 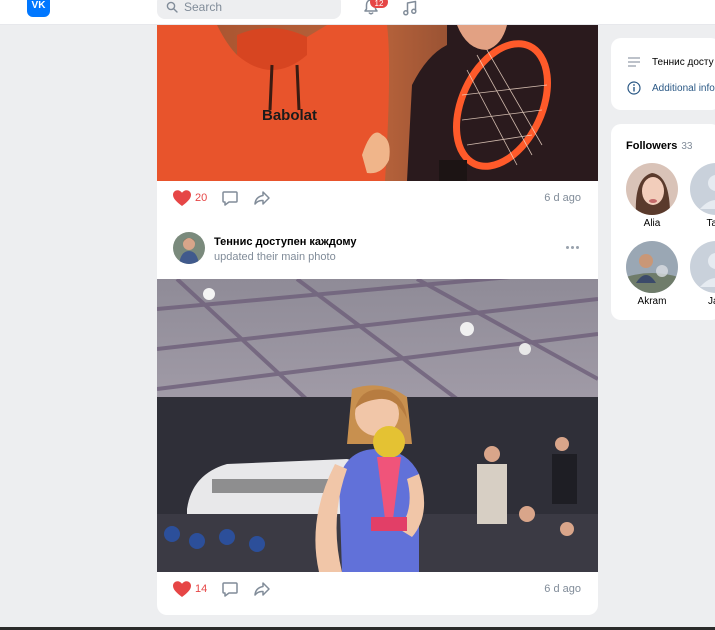 I want to click on like-button: 14, so click(x=189, y=589).